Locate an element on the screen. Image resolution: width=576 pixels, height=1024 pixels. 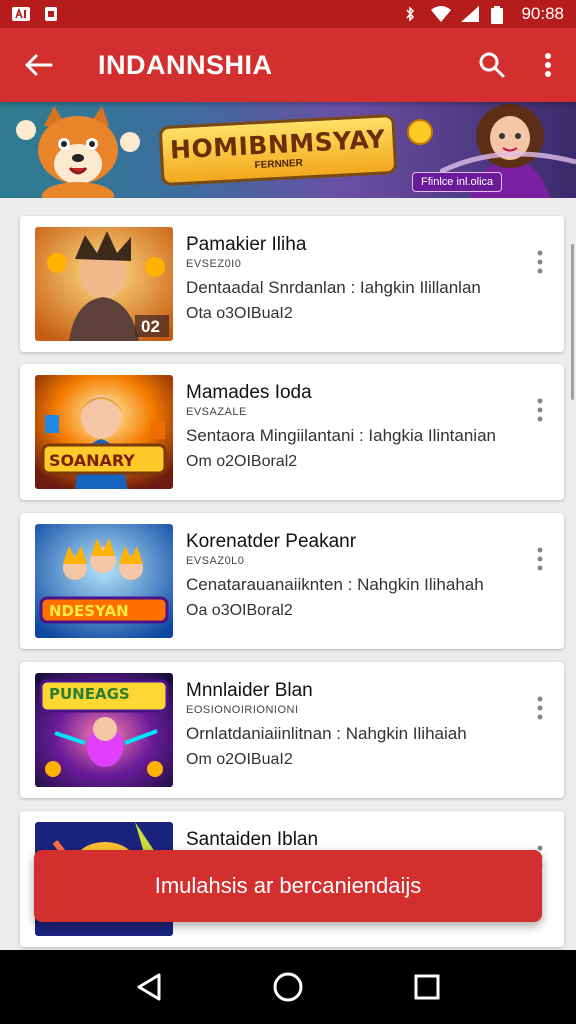
system-nav-bar is located at coordinates (288, 987).